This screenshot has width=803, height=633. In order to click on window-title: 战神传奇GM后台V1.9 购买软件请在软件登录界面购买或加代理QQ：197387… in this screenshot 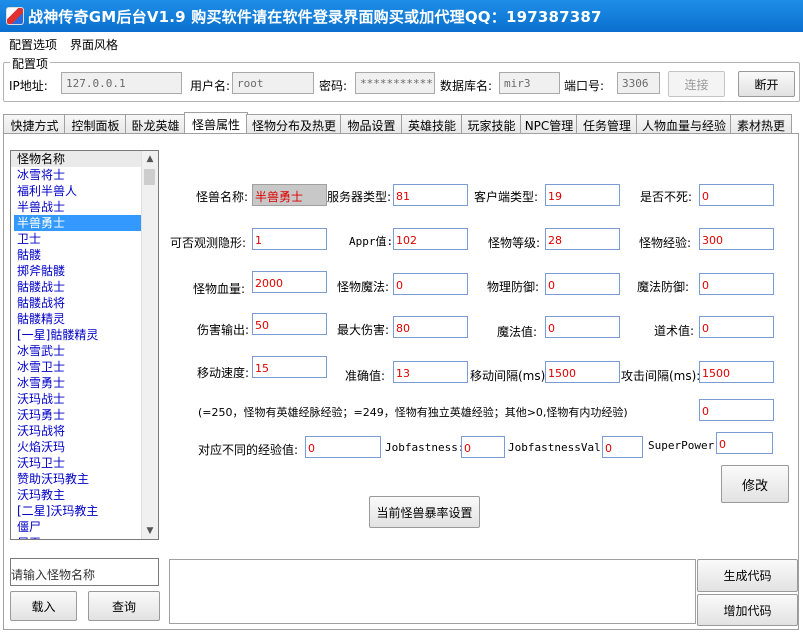, I will do `click(315, 17)`.